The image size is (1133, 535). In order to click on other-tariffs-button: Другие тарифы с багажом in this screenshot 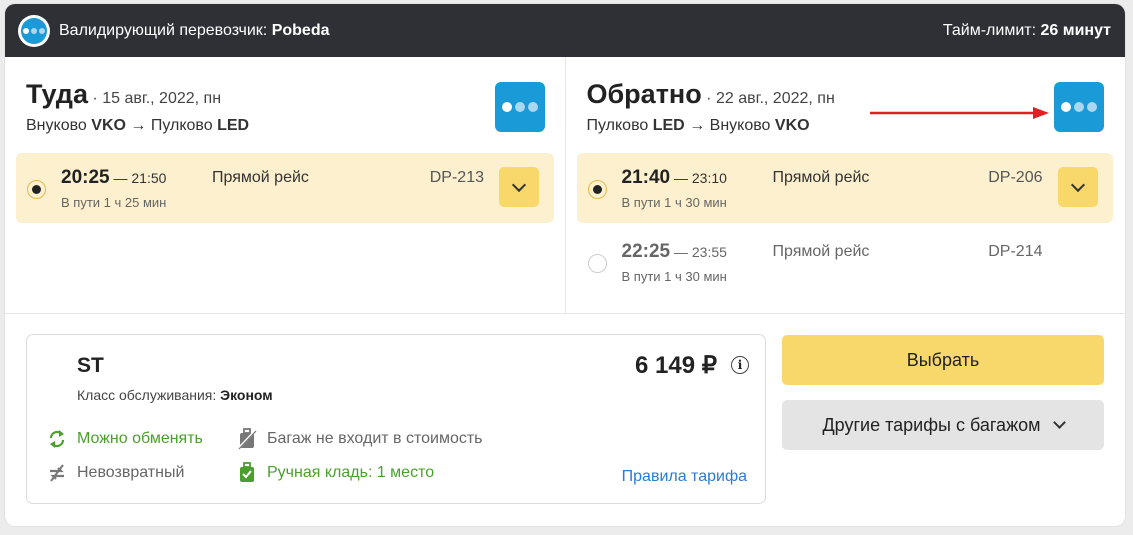, I will do `click(943, 425)`.